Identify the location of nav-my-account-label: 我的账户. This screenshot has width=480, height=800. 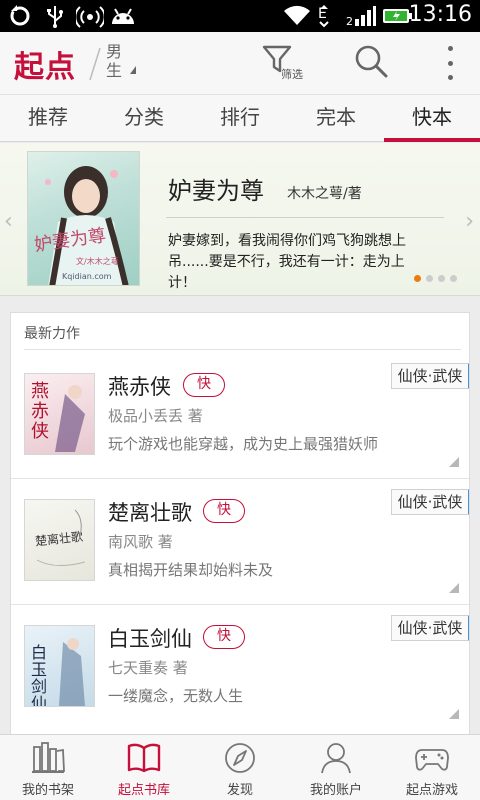
(335, 790).